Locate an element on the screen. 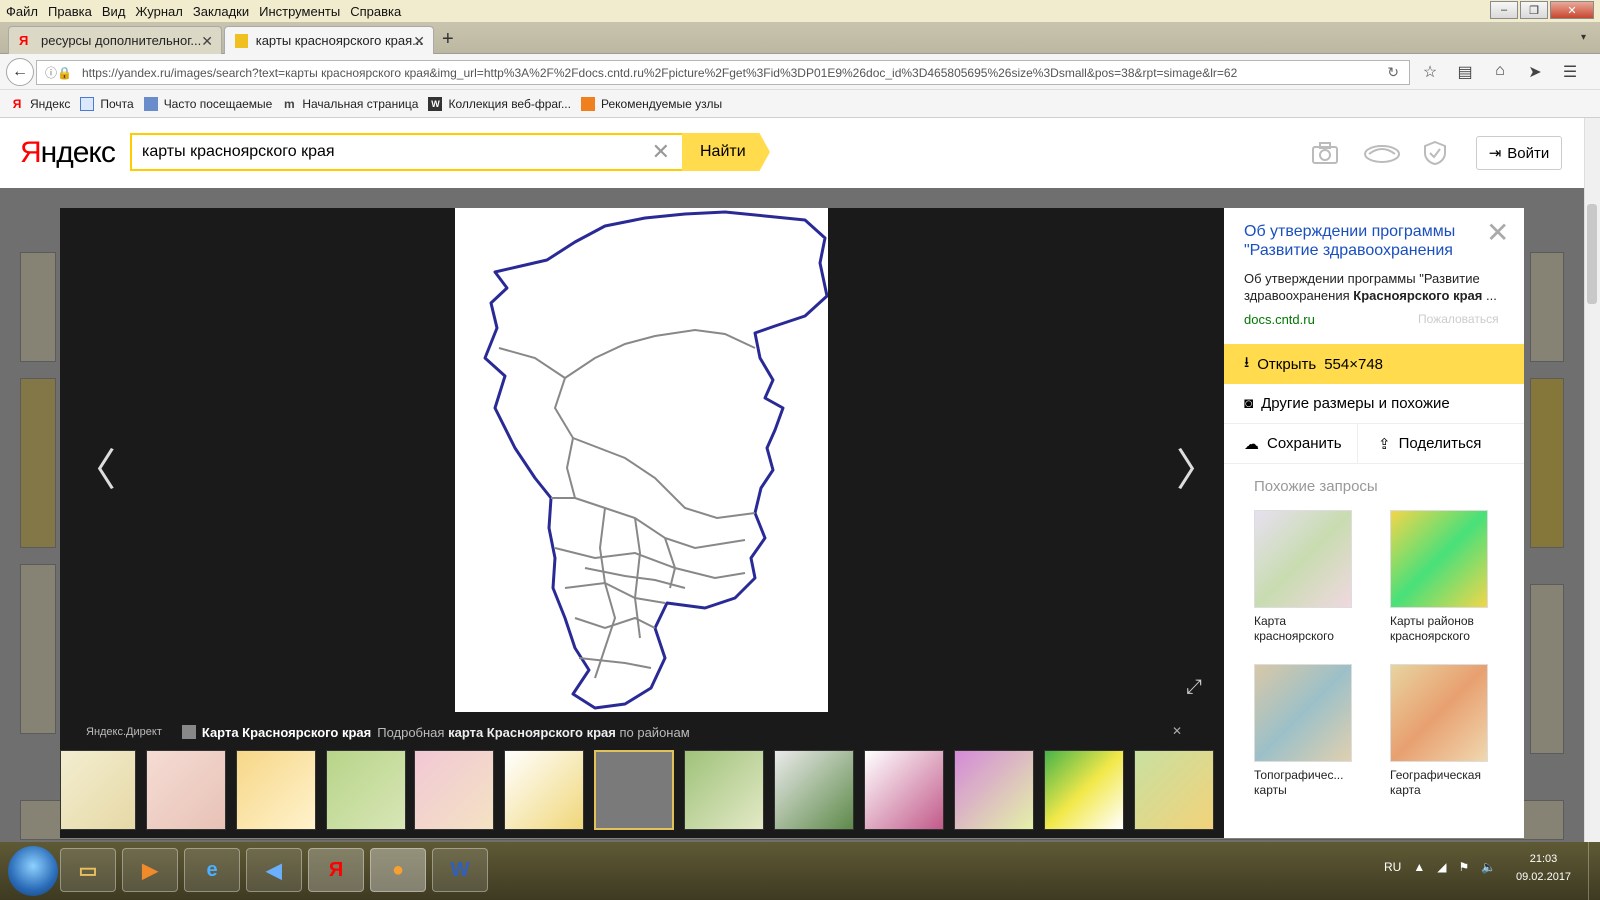 This screenshot has height=900, width=1600. similar-queries-heading: Похожие запросы is located at coordinates (1316, 486).